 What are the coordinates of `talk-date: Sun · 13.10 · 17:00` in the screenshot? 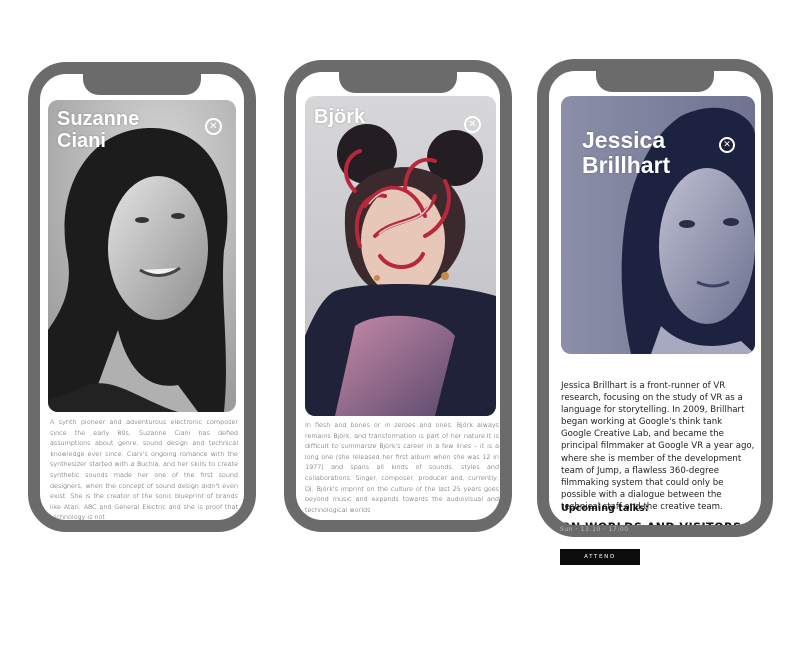 It's located at (594, 529).